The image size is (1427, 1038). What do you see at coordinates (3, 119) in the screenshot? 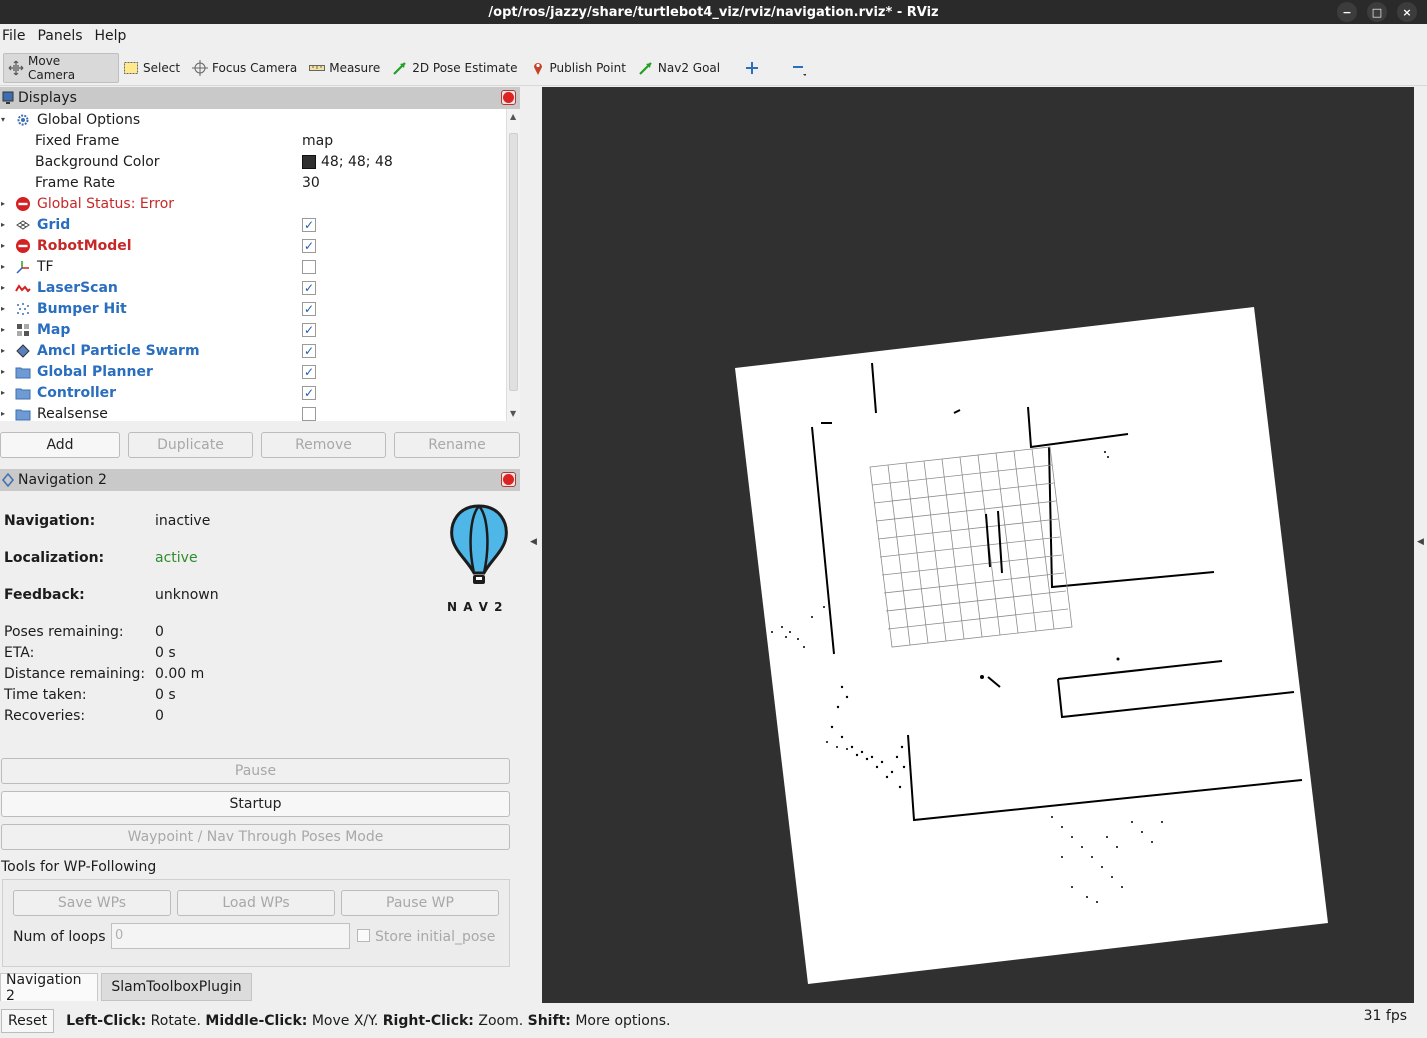
I see `collapse-arrow-icon: ▾` at bounding box center [3, 119].